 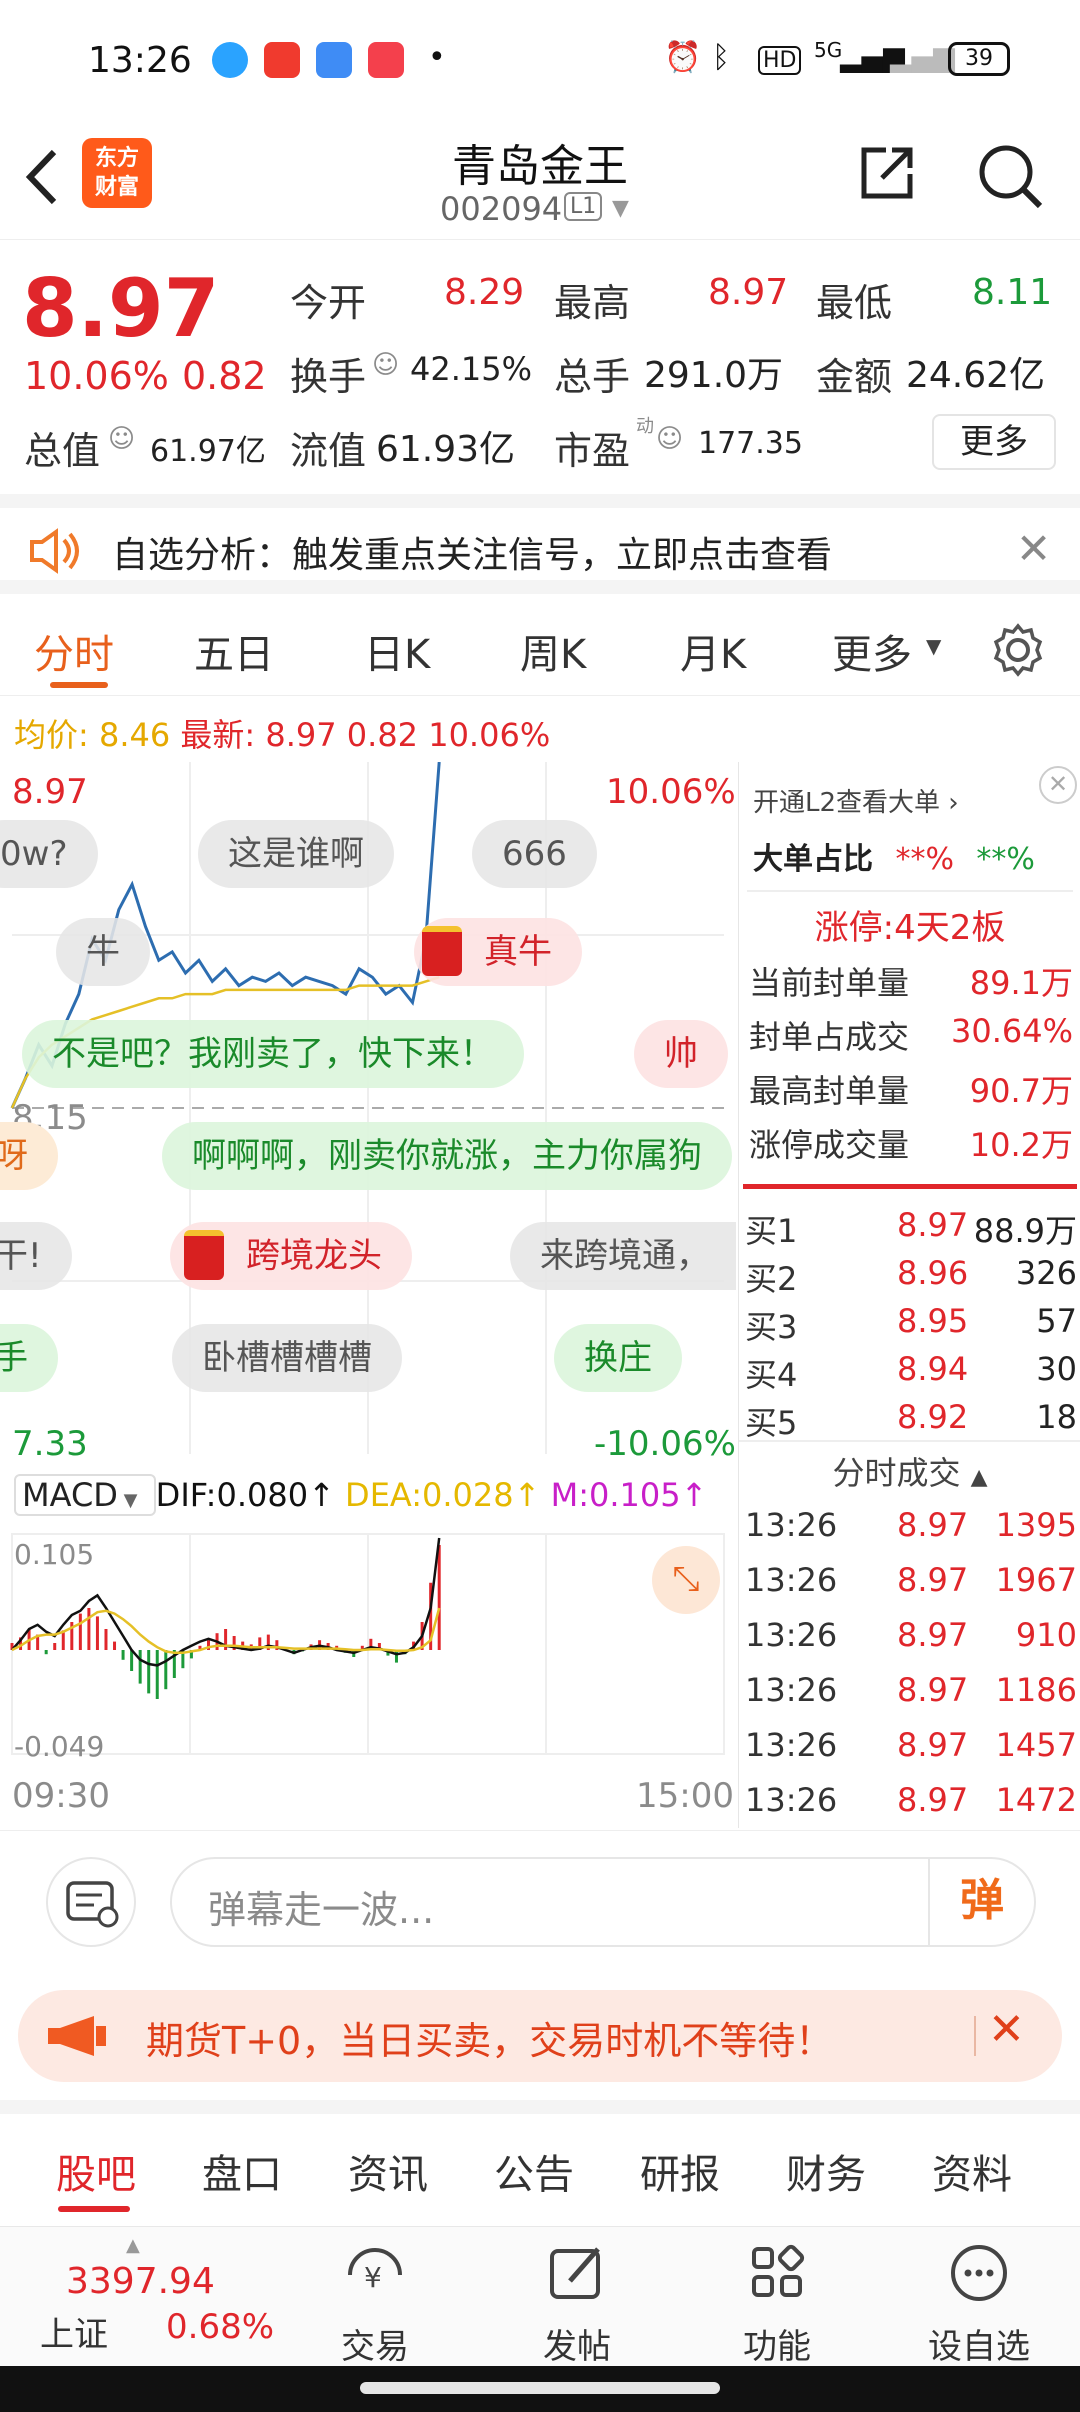 What do you see at coordinates (972, 2171) in the screenshot?
I see `tab-profile: 资料` at bounding box center [972, 2171].